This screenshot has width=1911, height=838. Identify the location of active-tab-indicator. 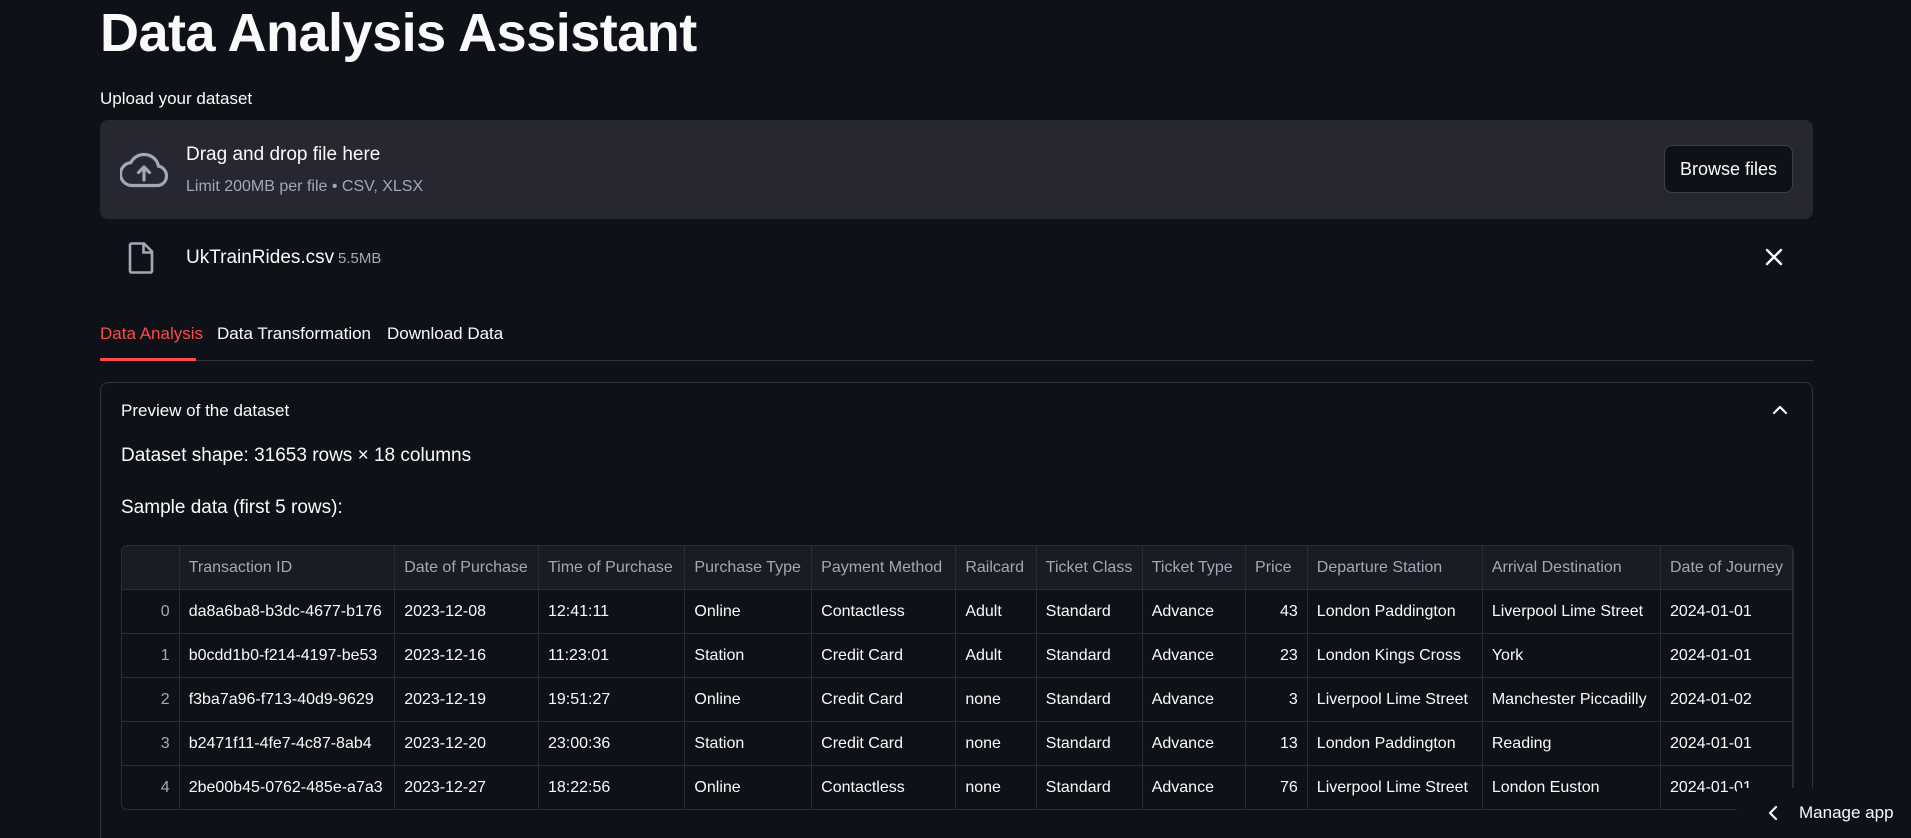
(148, 359).